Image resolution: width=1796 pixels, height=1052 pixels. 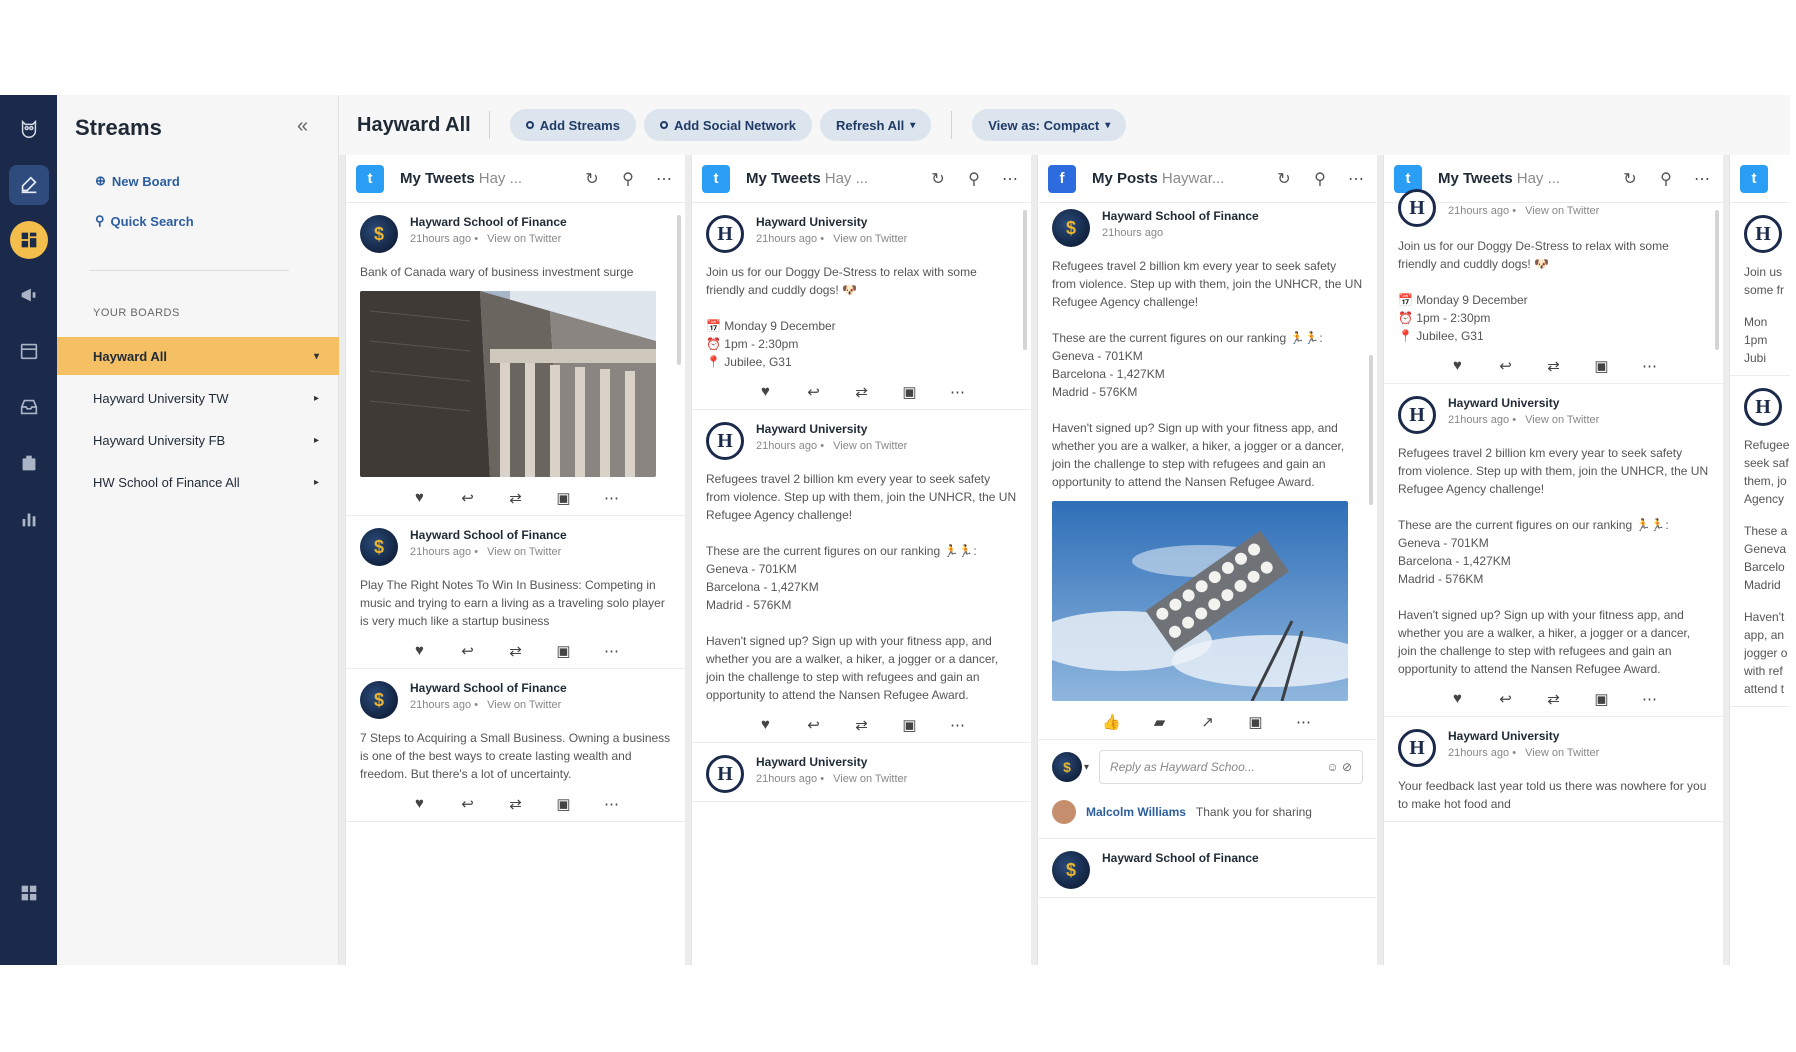 What do you see at coordinates (198, 356) in the screenshot?
I see `board-hayward-all: Hayward All ▾` at bounding box center [198, 356].